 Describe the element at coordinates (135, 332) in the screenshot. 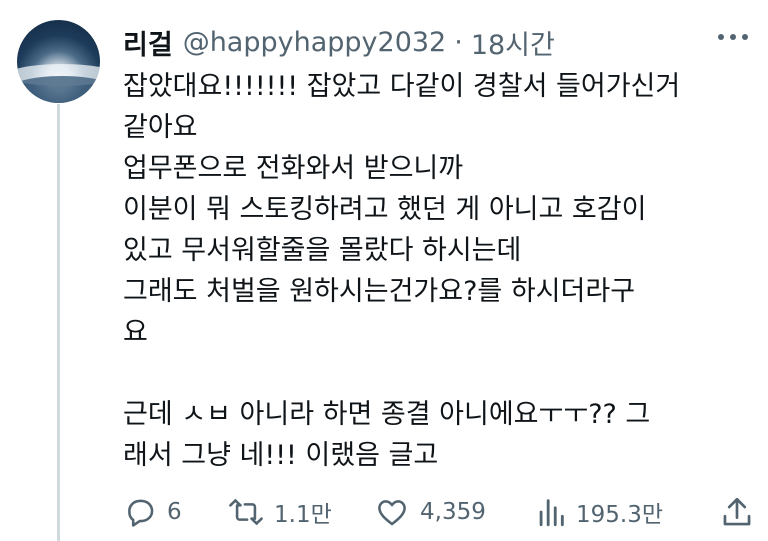

I see `tweet-text-line: 요` at that location.